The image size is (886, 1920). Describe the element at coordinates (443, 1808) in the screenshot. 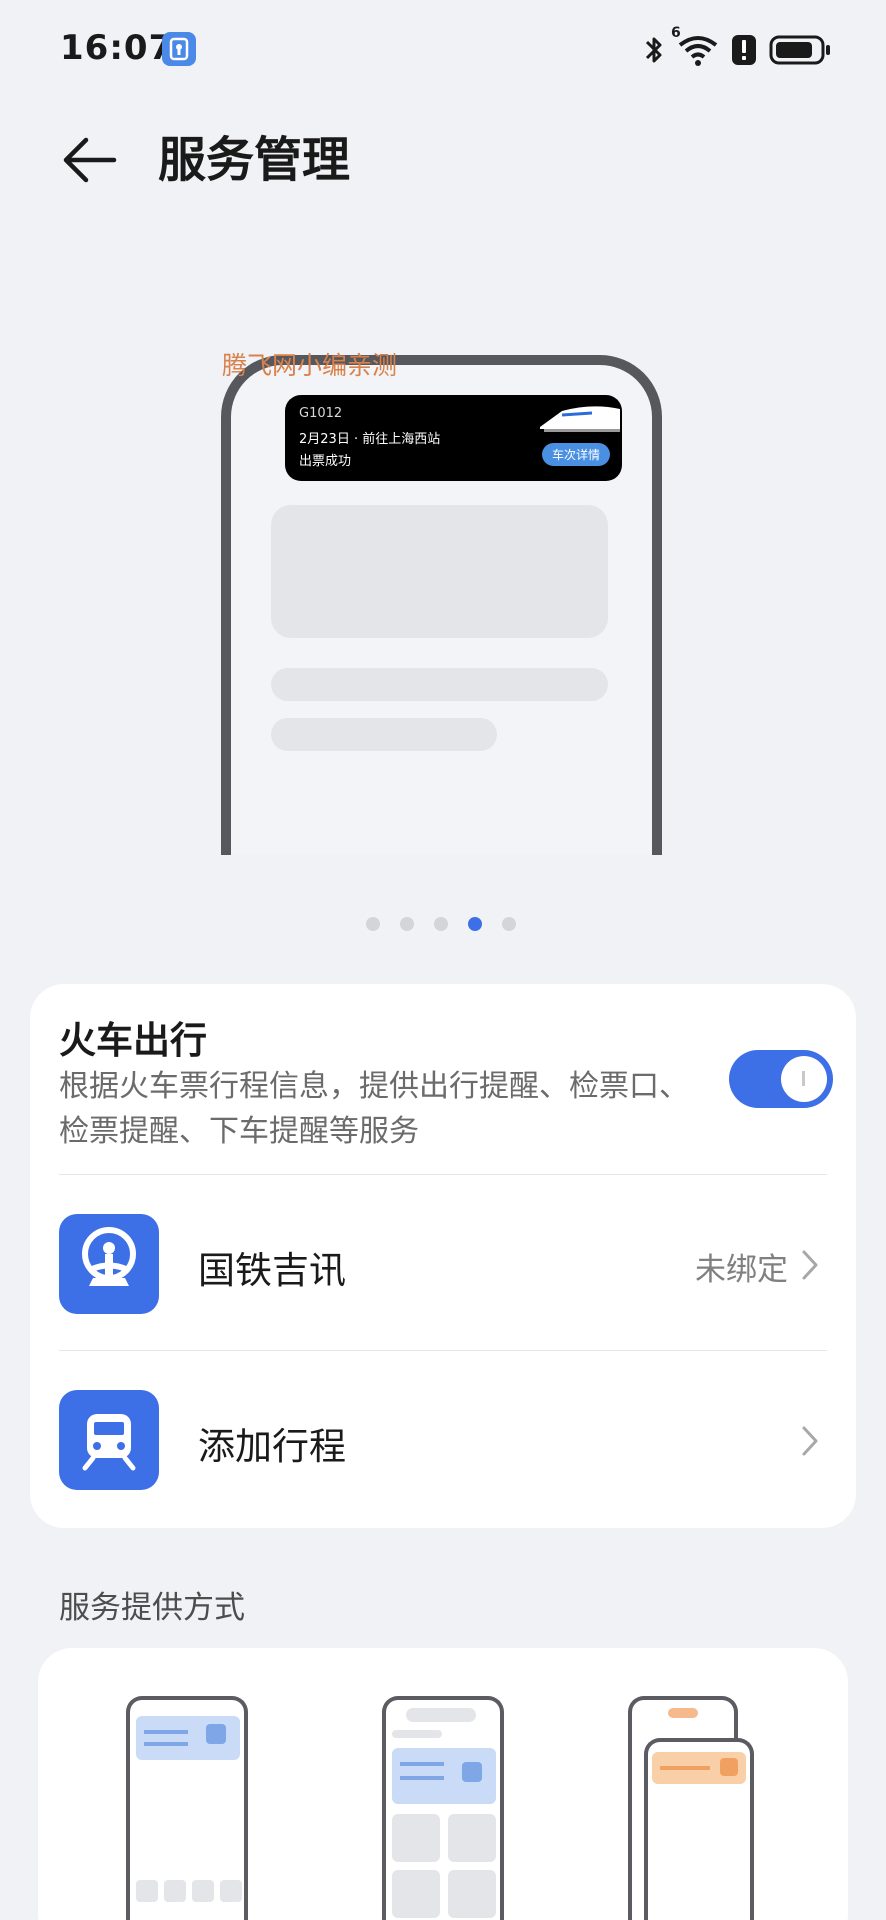

I see `method-preview-widget` at that location.